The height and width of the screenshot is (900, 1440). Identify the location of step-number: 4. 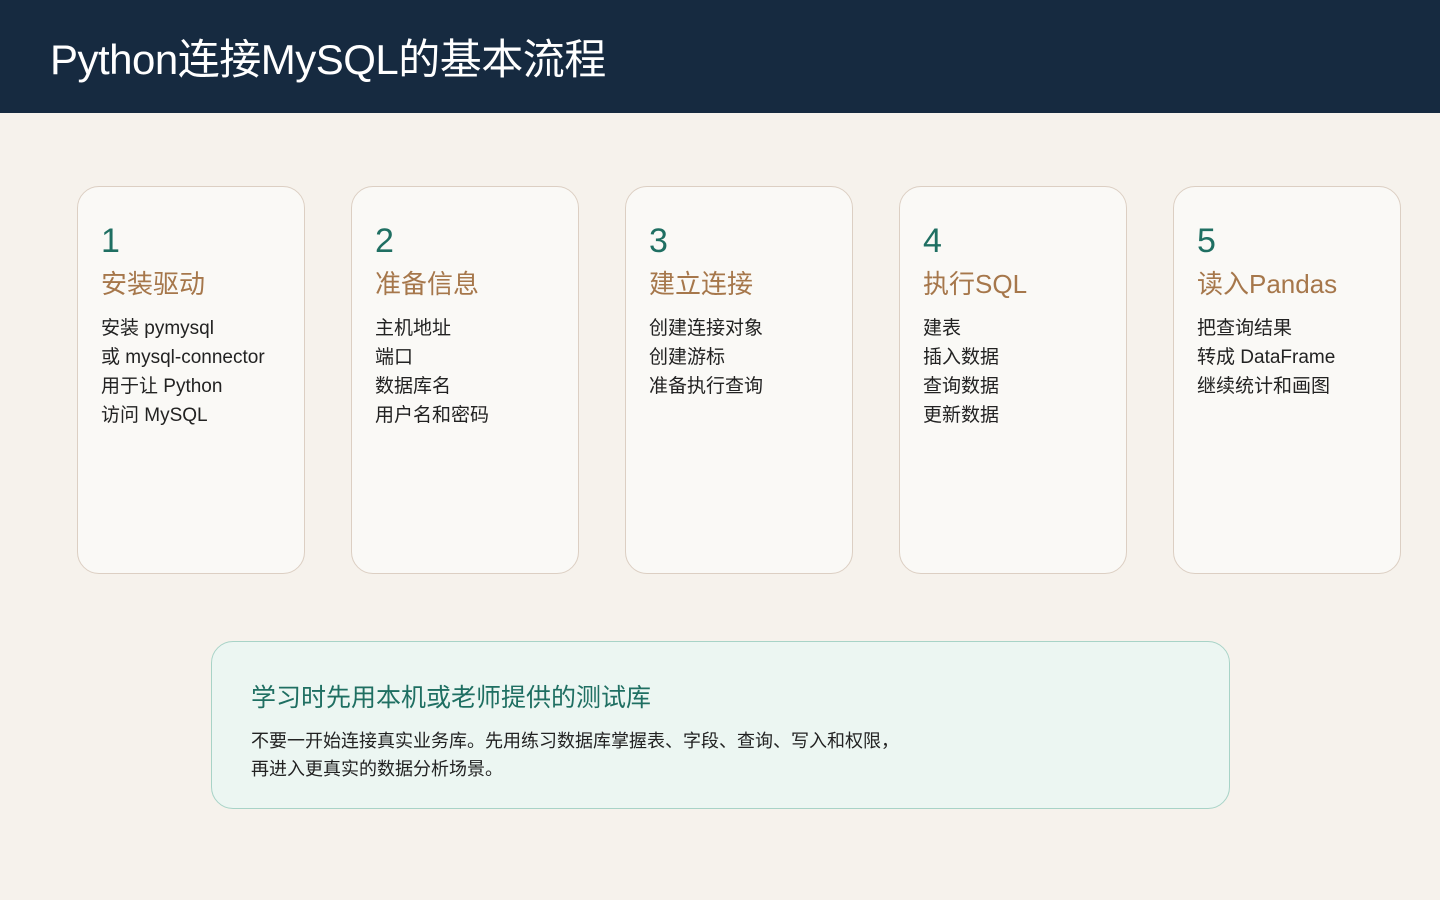
(932, 241).